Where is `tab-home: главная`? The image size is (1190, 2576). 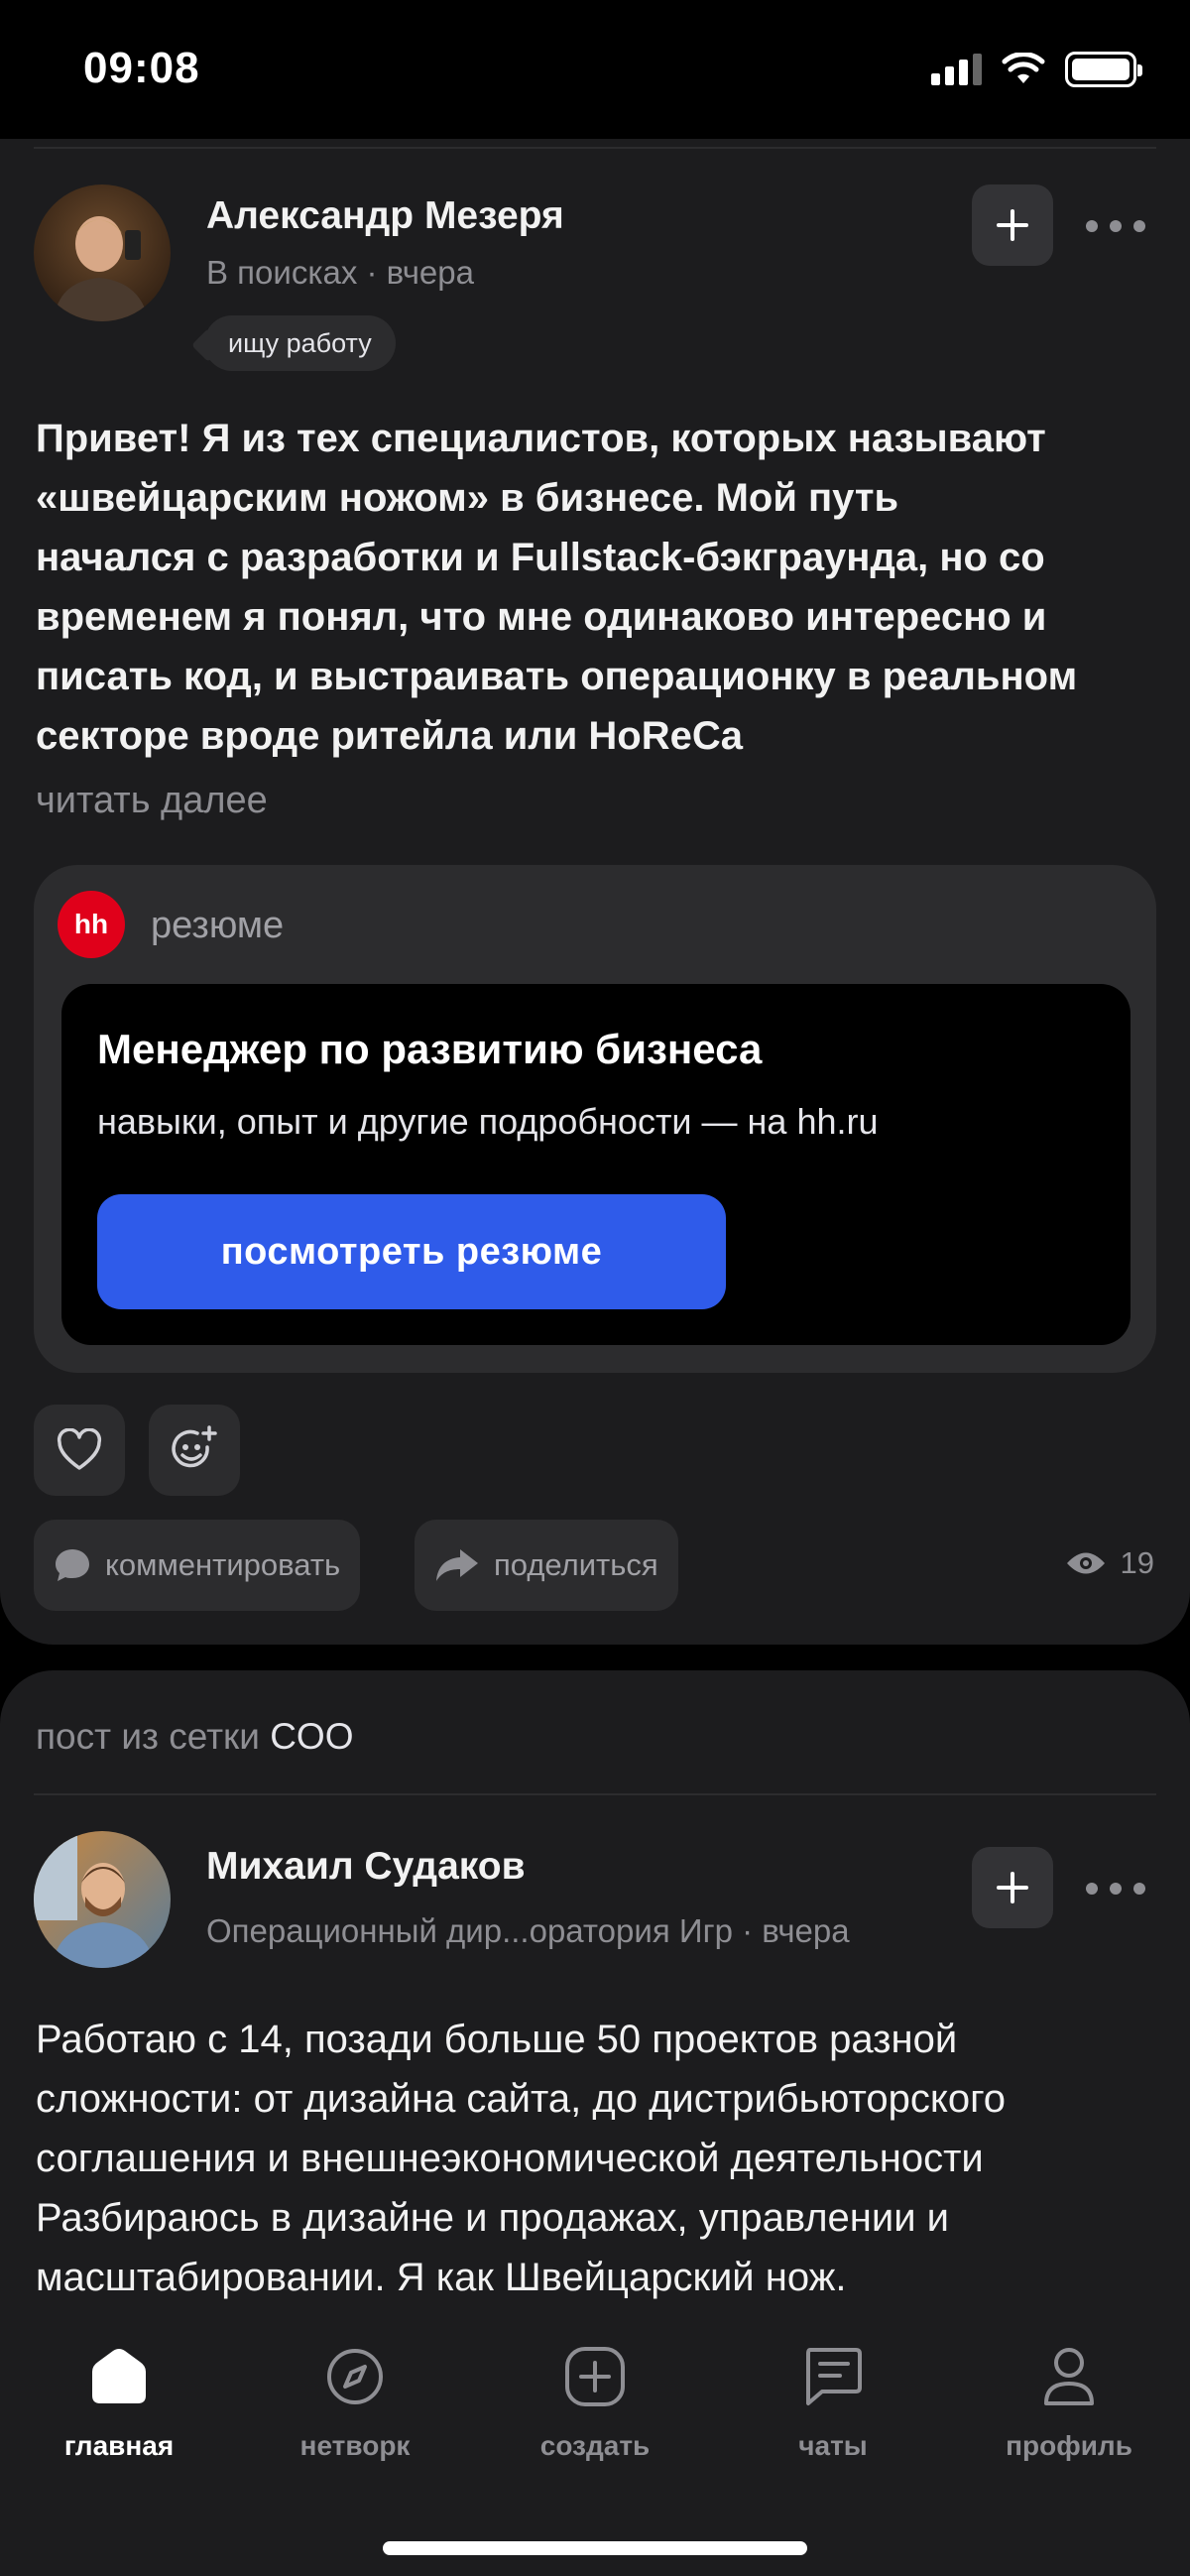
tab-home: главная is located at coordinates (119, 2403).